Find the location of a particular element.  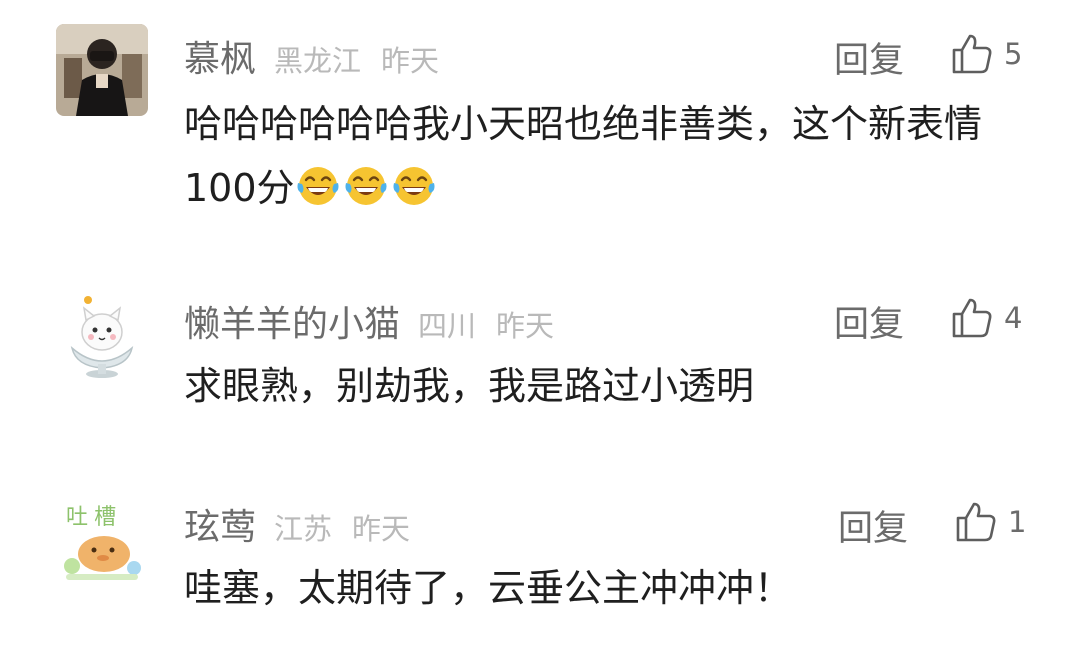

like-count: 4 is located at coordinates (1013, 318).